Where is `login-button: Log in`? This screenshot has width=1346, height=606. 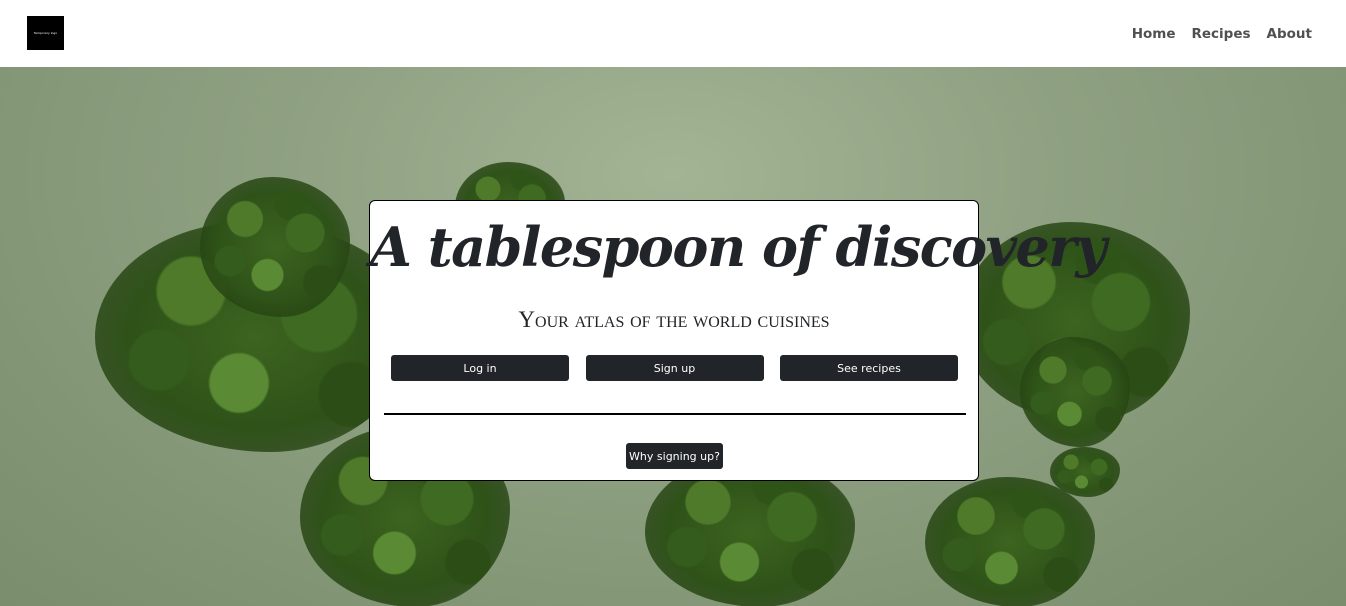
login-button: Log in is located at coordinates (480, 368).